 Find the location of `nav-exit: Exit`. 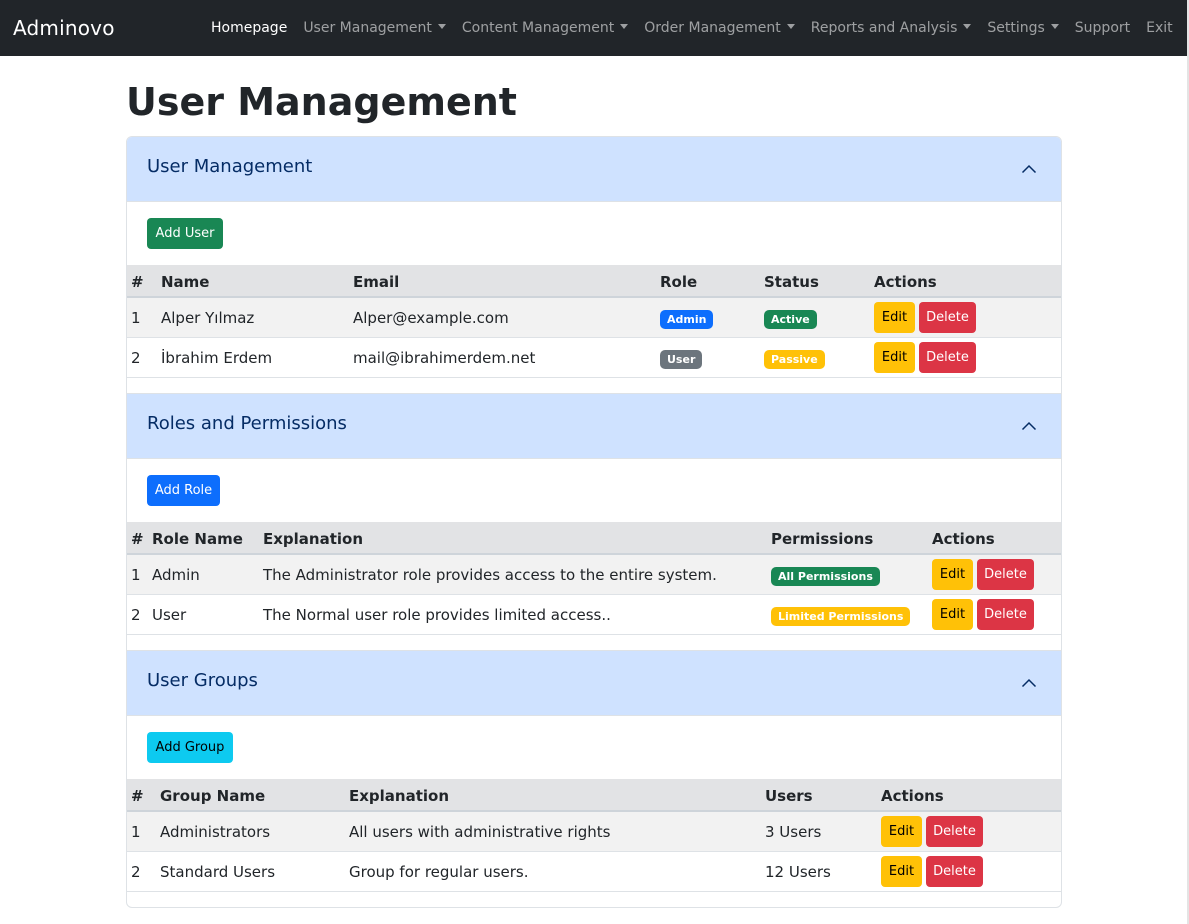

nav-exit: Exit is located at coordinates (1159, 28).